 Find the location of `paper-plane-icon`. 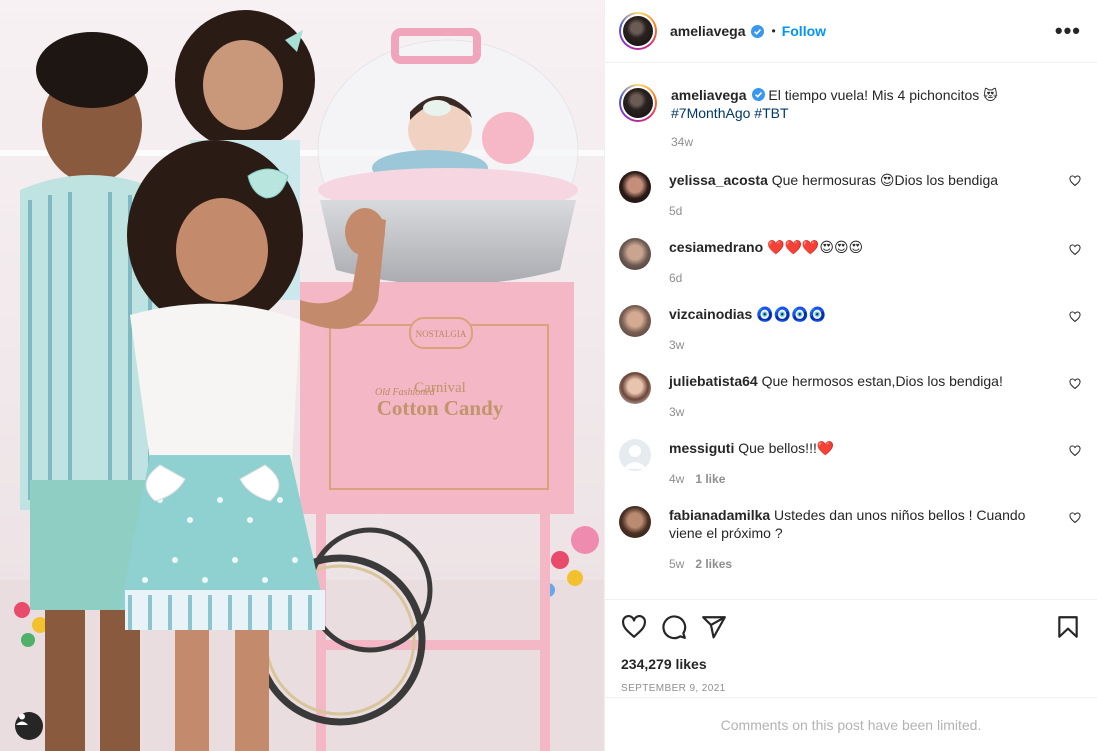

paper-plane-icon is located at coordinates (714, 627).